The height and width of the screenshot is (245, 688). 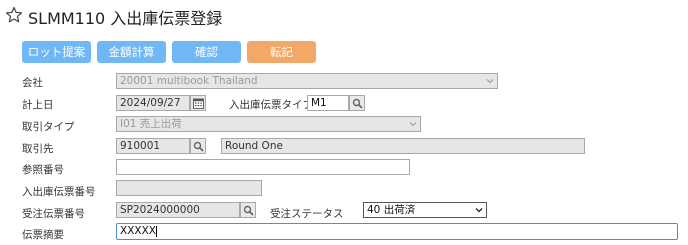 What do you see at coordinates (38, 105) in the screenshot?
I see `posting-date-label: 計上日` at bounding box center [38, 105].